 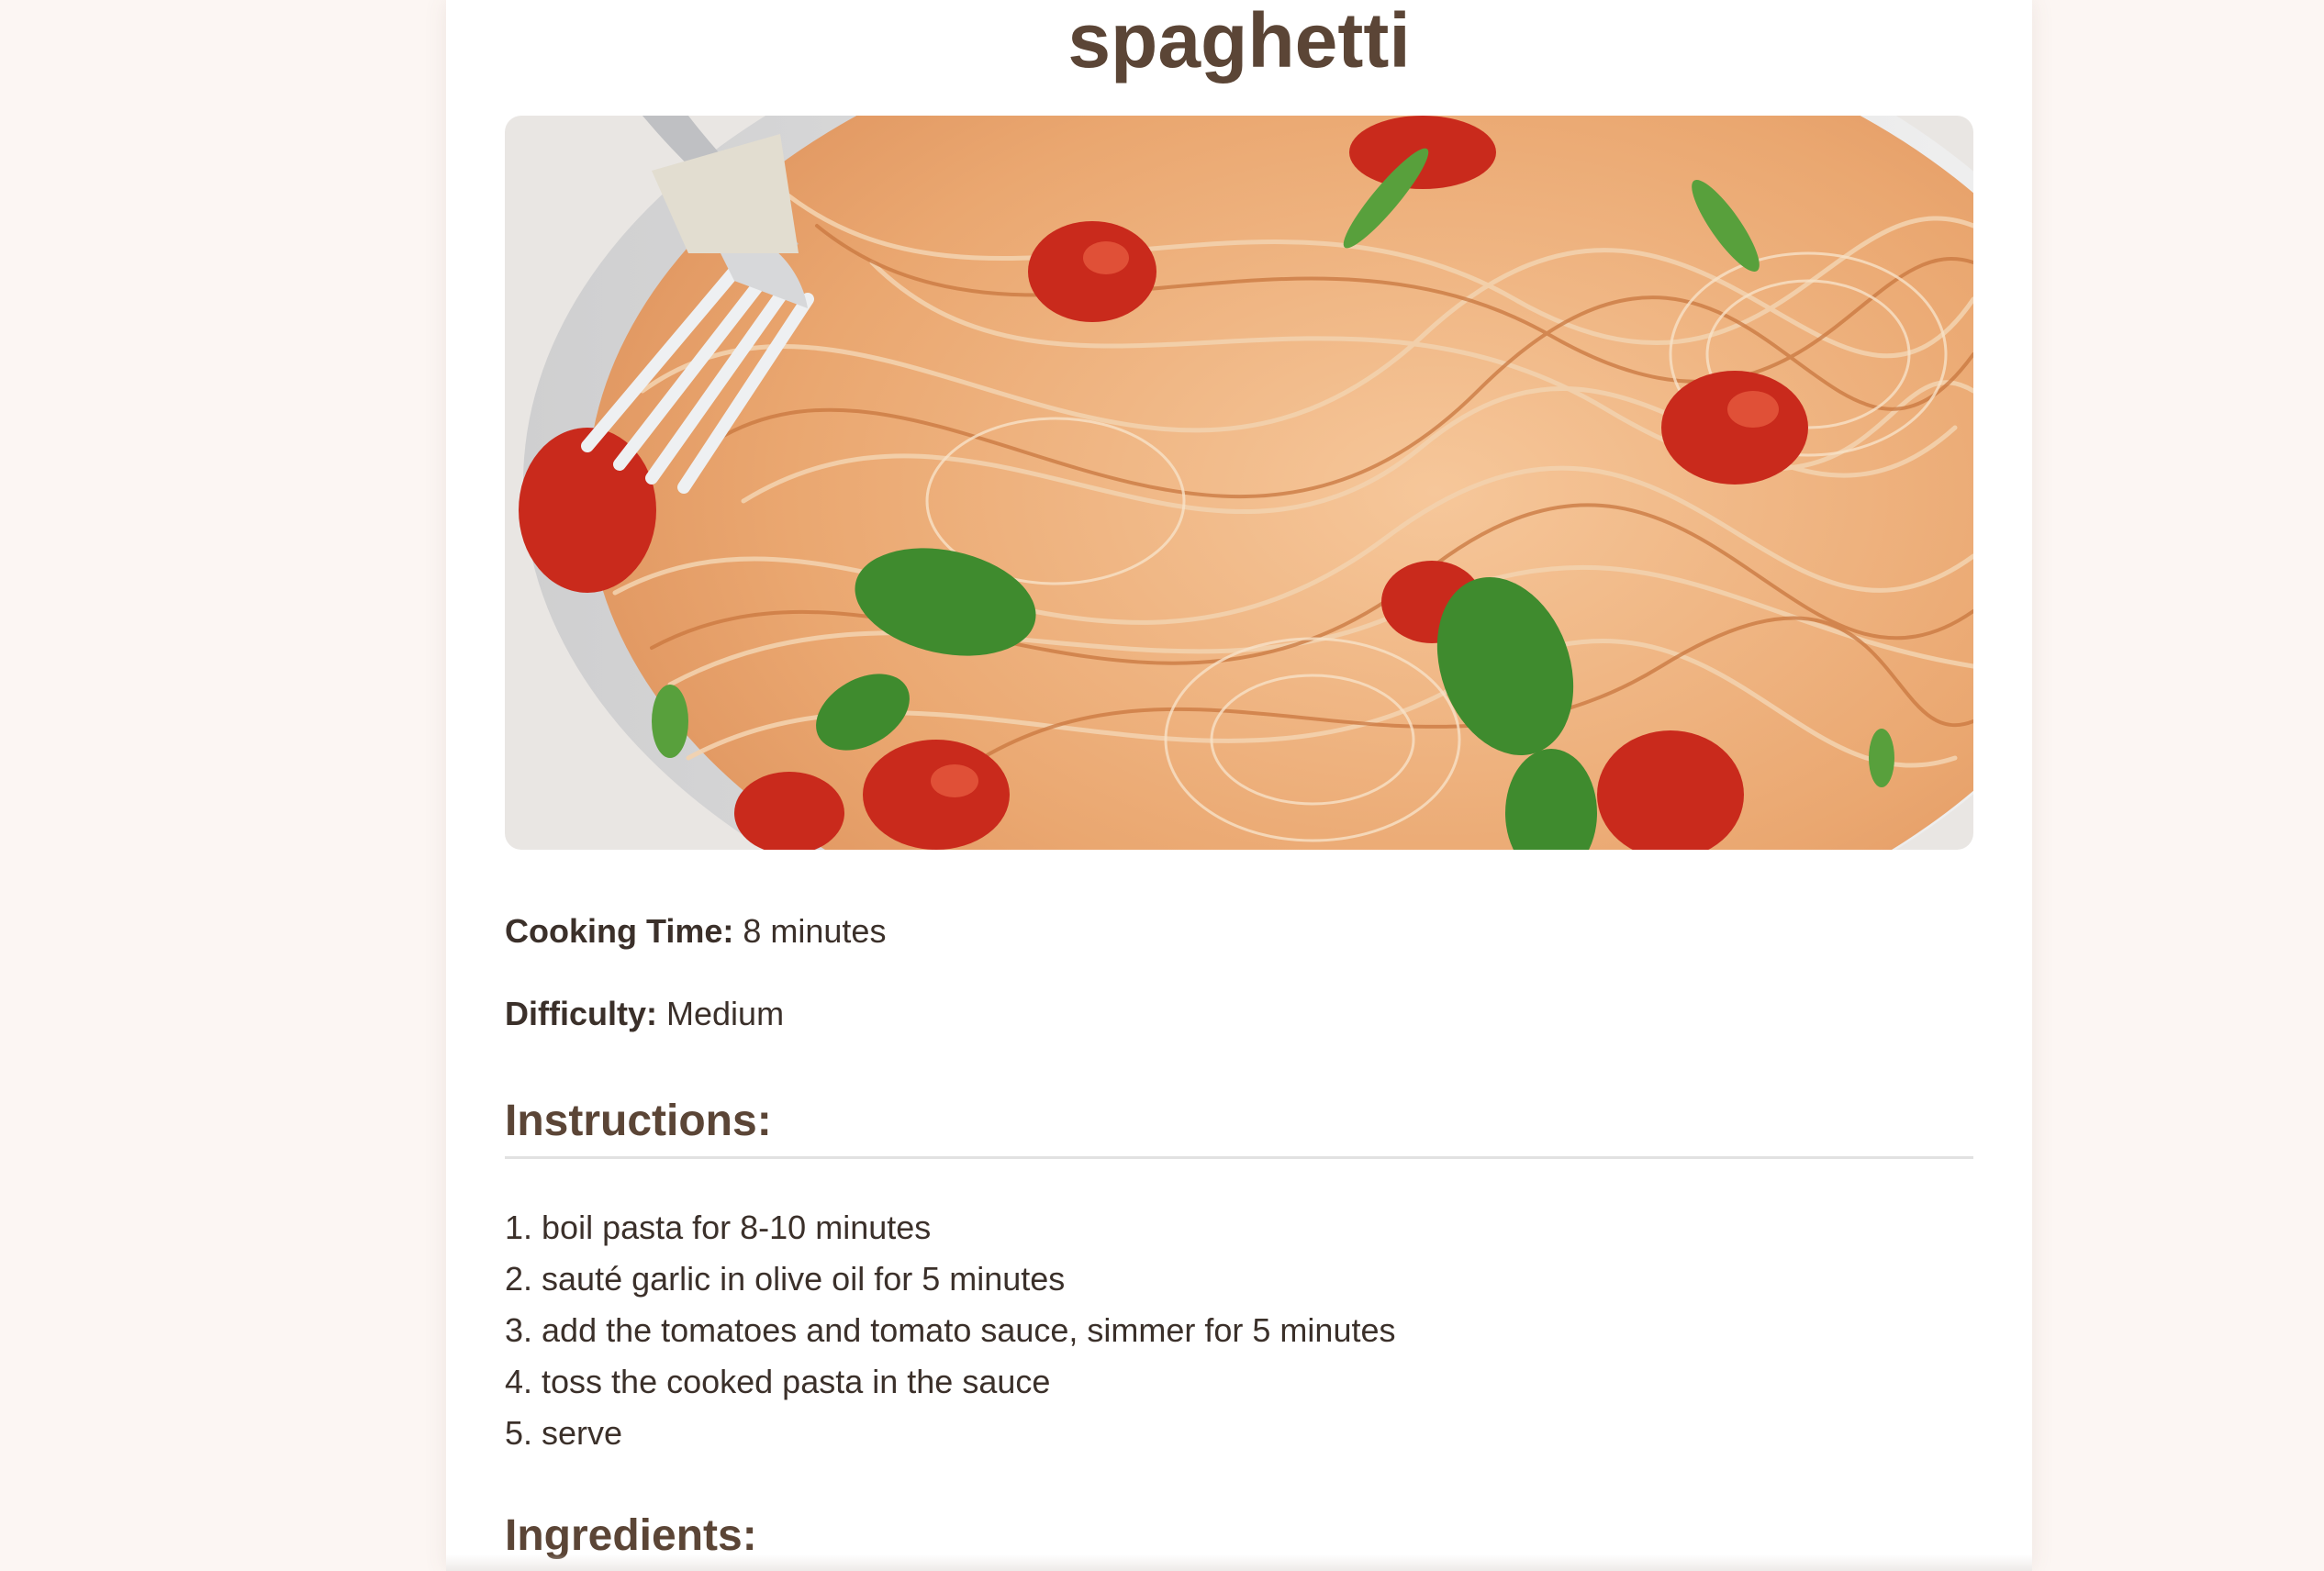 What do you see at coordinates (1239, 42) in the screenshot?
I see `recipe-title: spaghetti` at bounding box center [1239, 42].